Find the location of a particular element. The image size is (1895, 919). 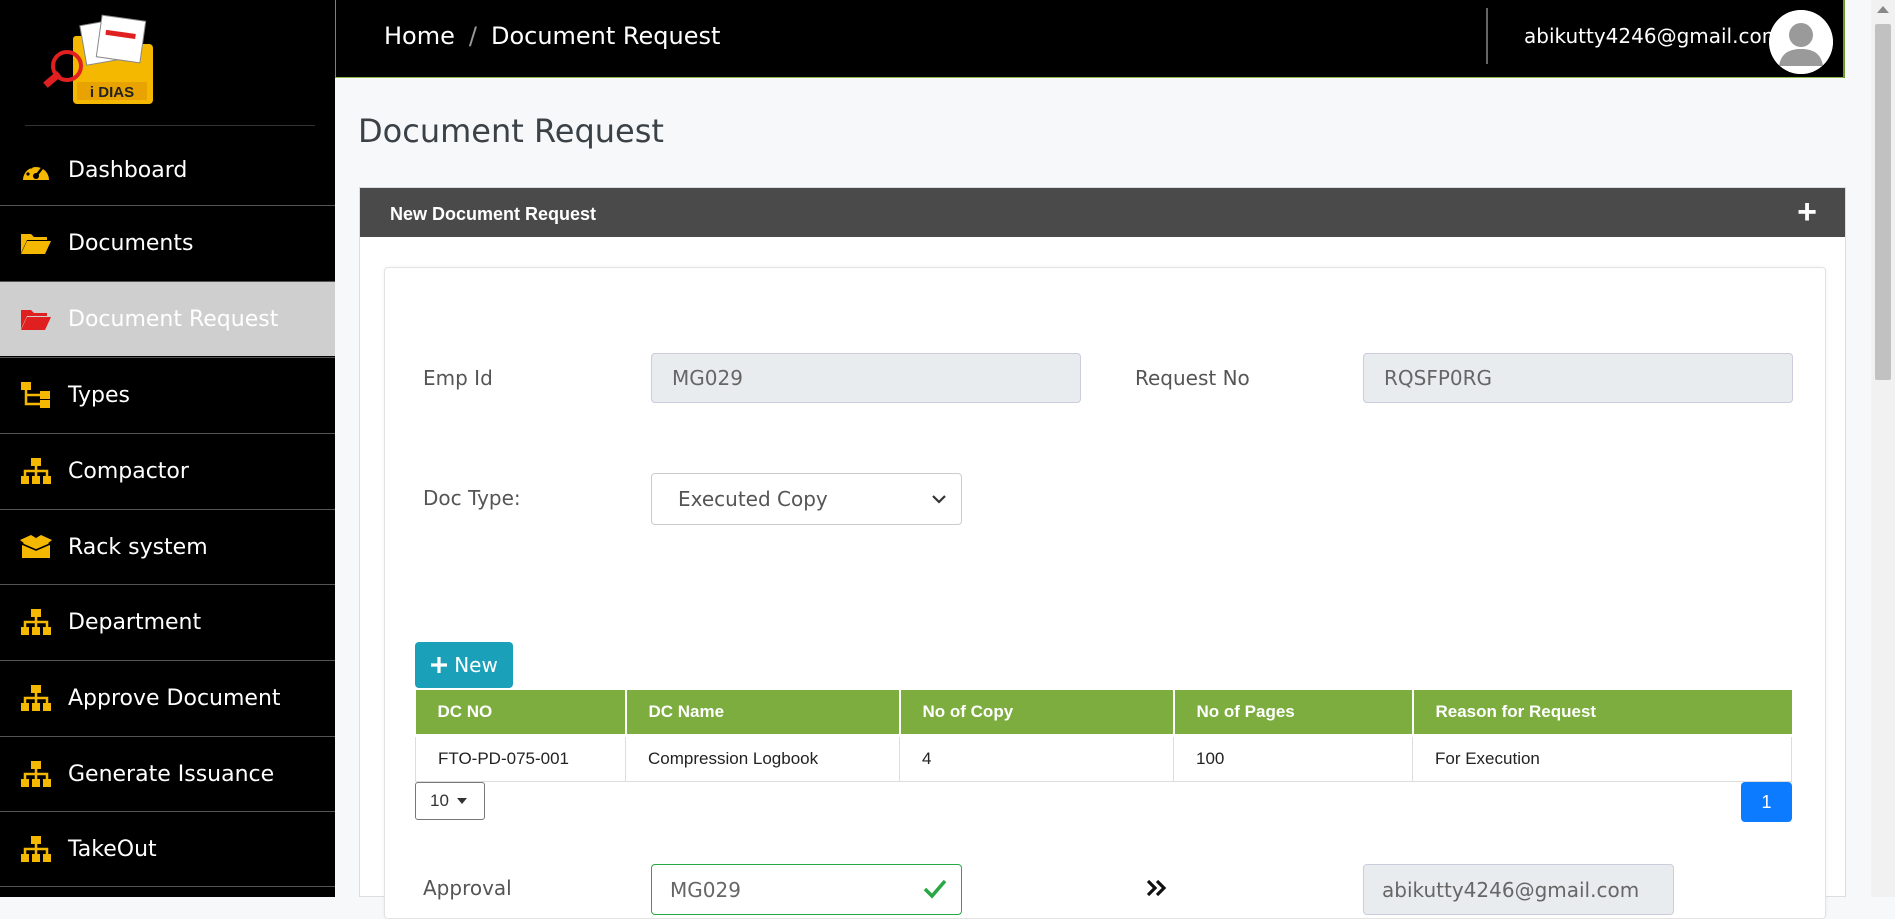

breadcrumb-current: Document Request is located at coordinates (605, 36).